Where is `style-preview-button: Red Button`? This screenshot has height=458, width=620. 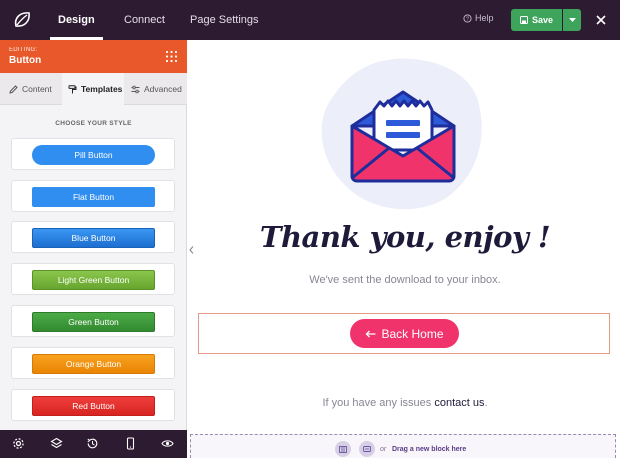 style-preview-button: Red Button is located at coordinates (93, 406).